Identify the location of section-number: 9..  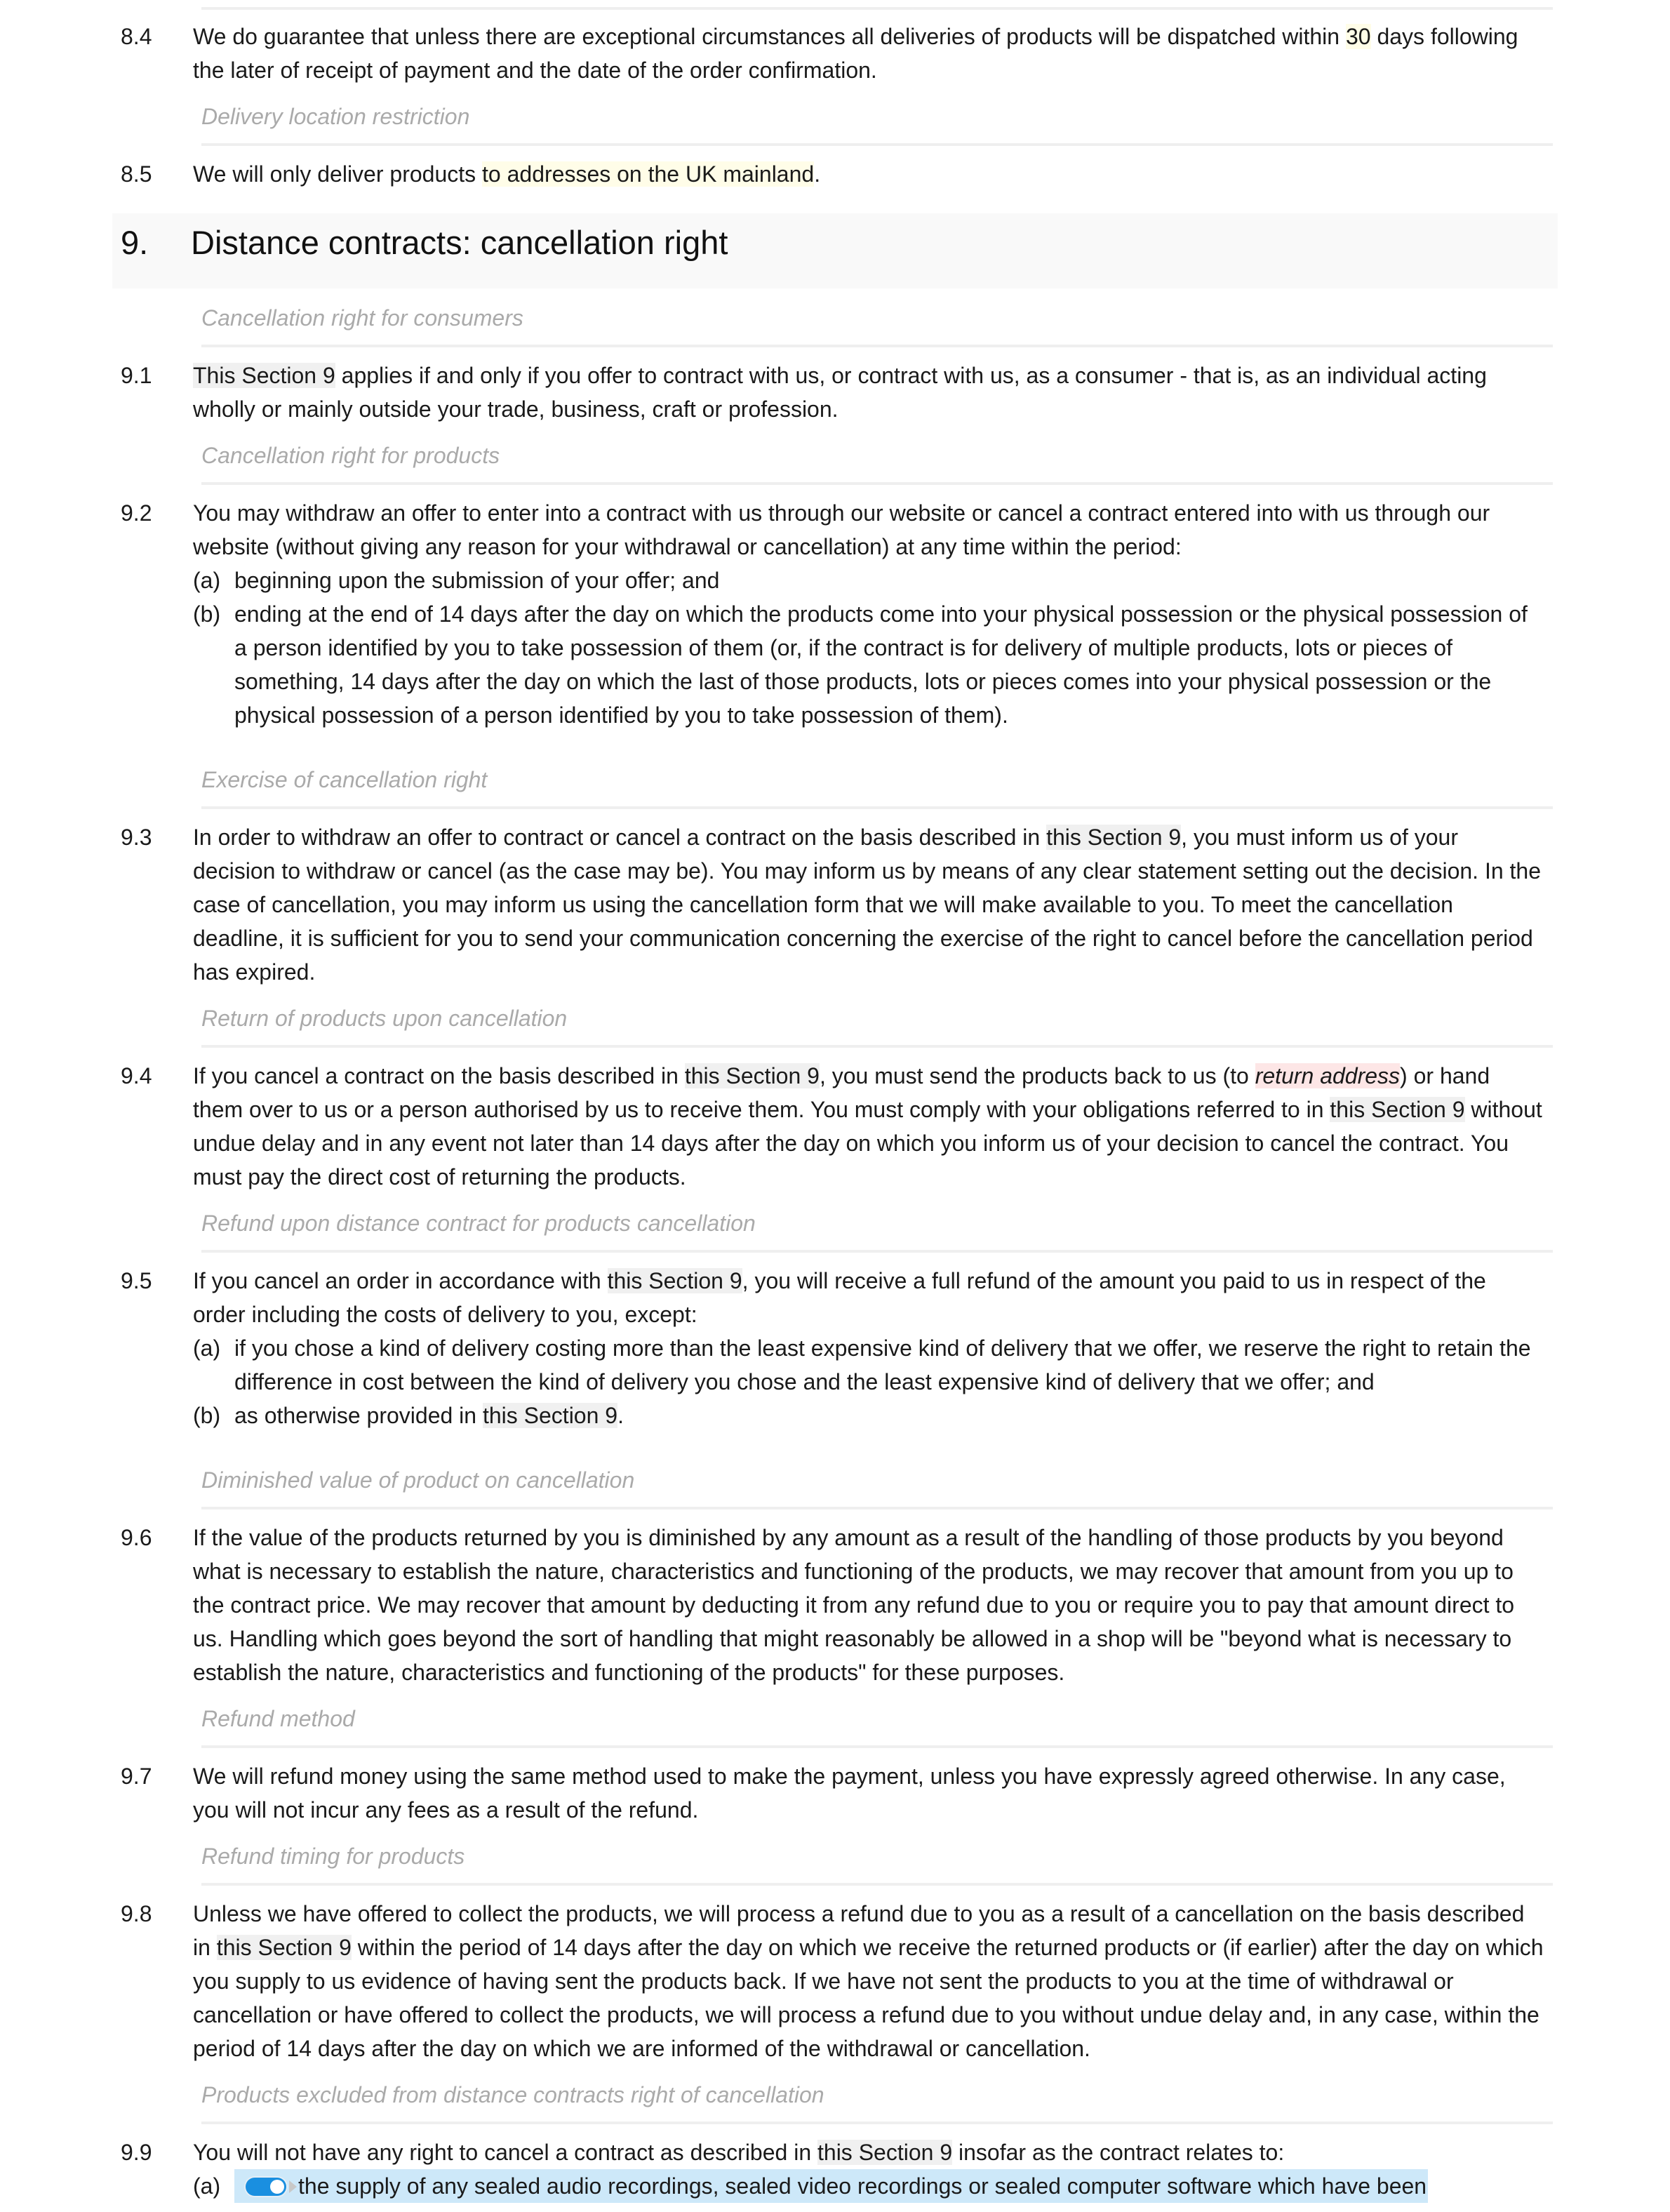
(135, 242).